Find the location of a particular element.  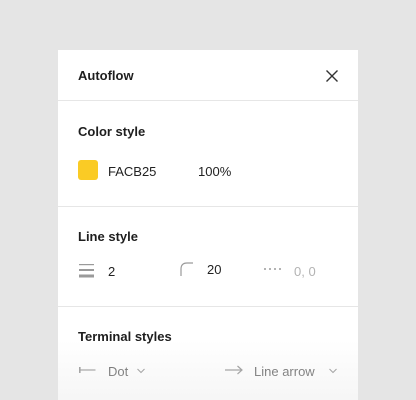

close-icon is located at coordinates (332, 76).